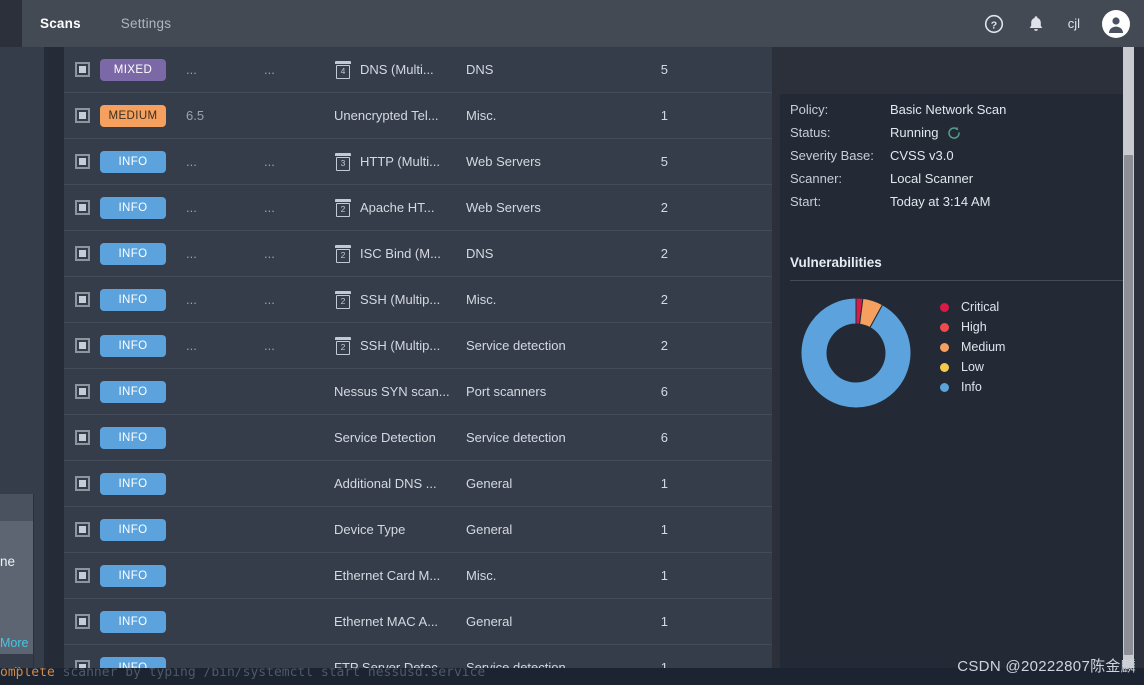 The height and width of the screenshot is (685, 1144). I want to click on user-avatar-icon, so click(1116, 23).